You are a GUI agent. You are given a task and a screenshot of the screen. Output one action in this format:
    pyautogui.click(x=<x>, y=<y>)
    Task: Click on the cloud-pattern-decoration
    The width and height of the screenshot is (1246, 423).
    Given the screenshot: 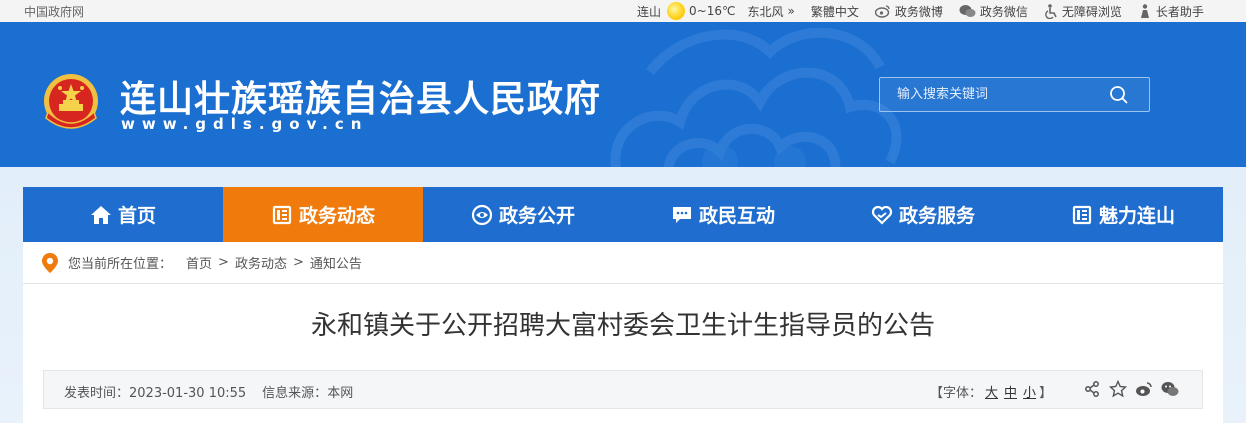 What is the action you would take?
    pyautogui.click(x=756, y=97)
    